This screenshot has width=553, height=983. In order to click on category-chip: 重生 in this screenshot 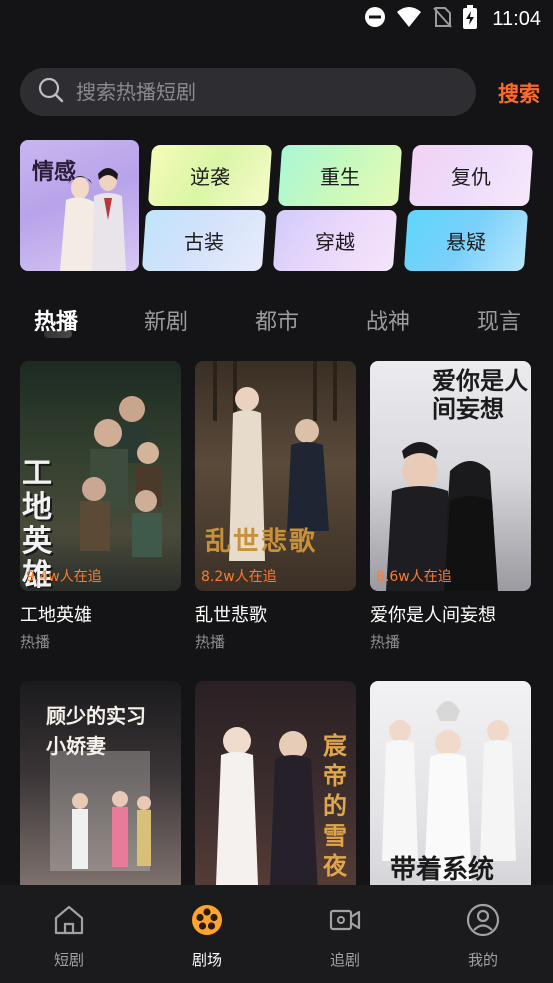, I will do `click(340, 175)`.